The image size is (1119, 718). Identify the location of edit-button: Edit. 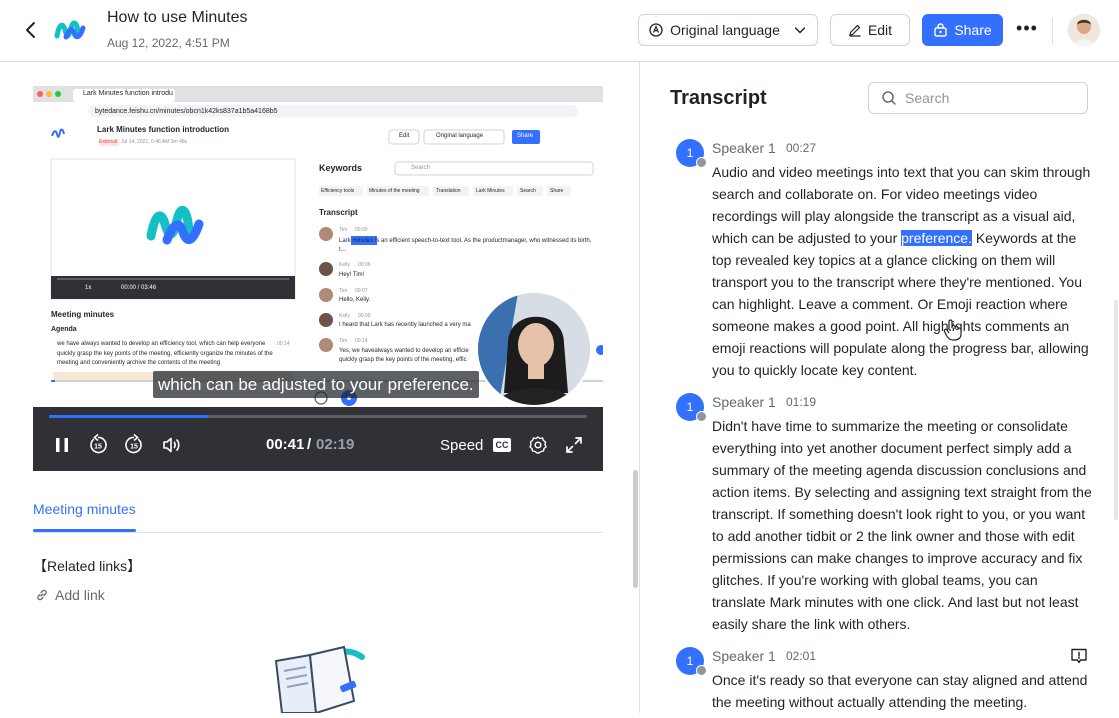
(870, 30).